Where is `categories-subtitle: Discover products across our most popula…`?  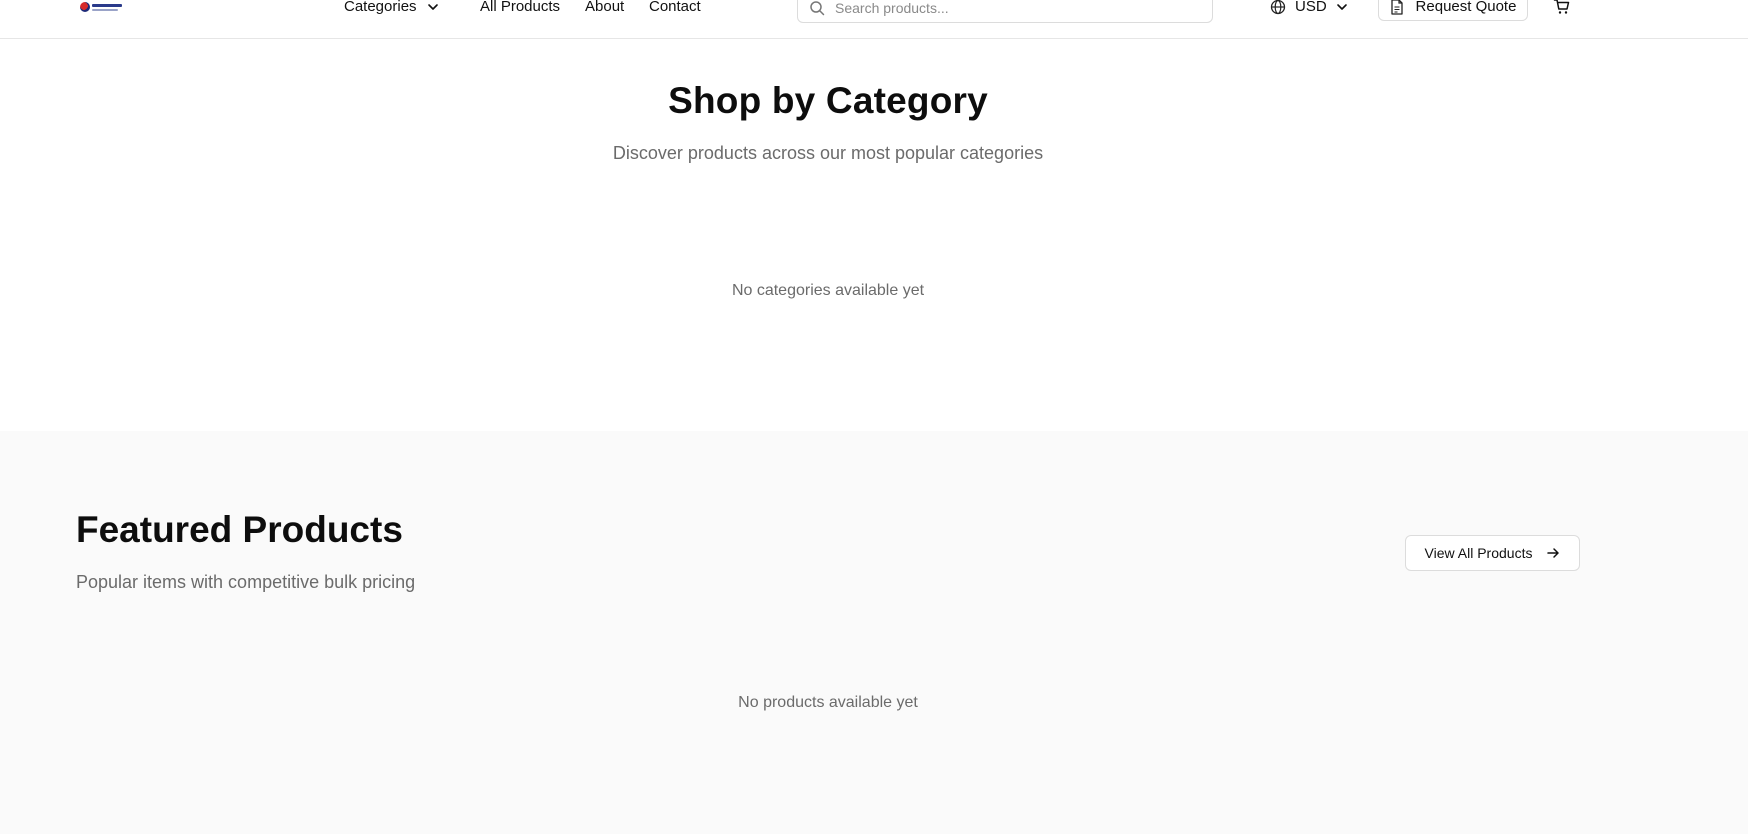
categories-subtitle: Discover products across our most popula… is located at coordinates (828, 153).